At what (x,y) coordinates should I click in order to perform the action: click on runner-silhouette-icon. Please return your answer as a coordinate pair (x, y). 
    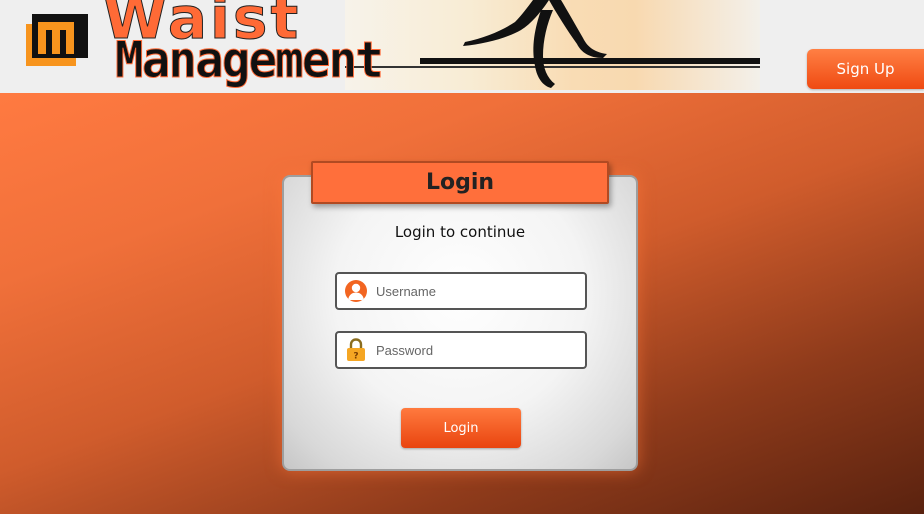
    Looking at the image, I should click on (552, 44).